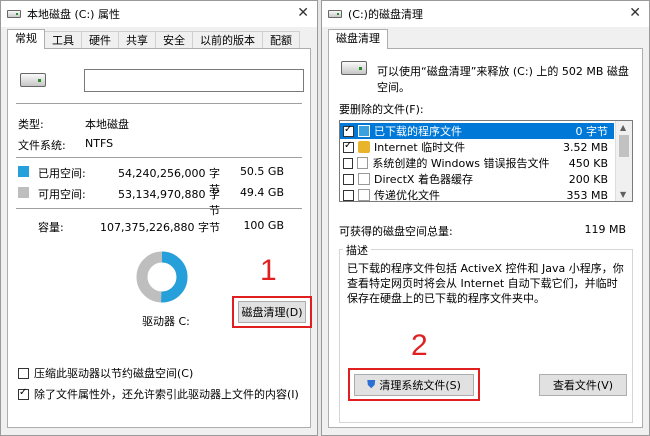  I want to click on tab-previous-versions: 以前的版本, so click(227, 40).